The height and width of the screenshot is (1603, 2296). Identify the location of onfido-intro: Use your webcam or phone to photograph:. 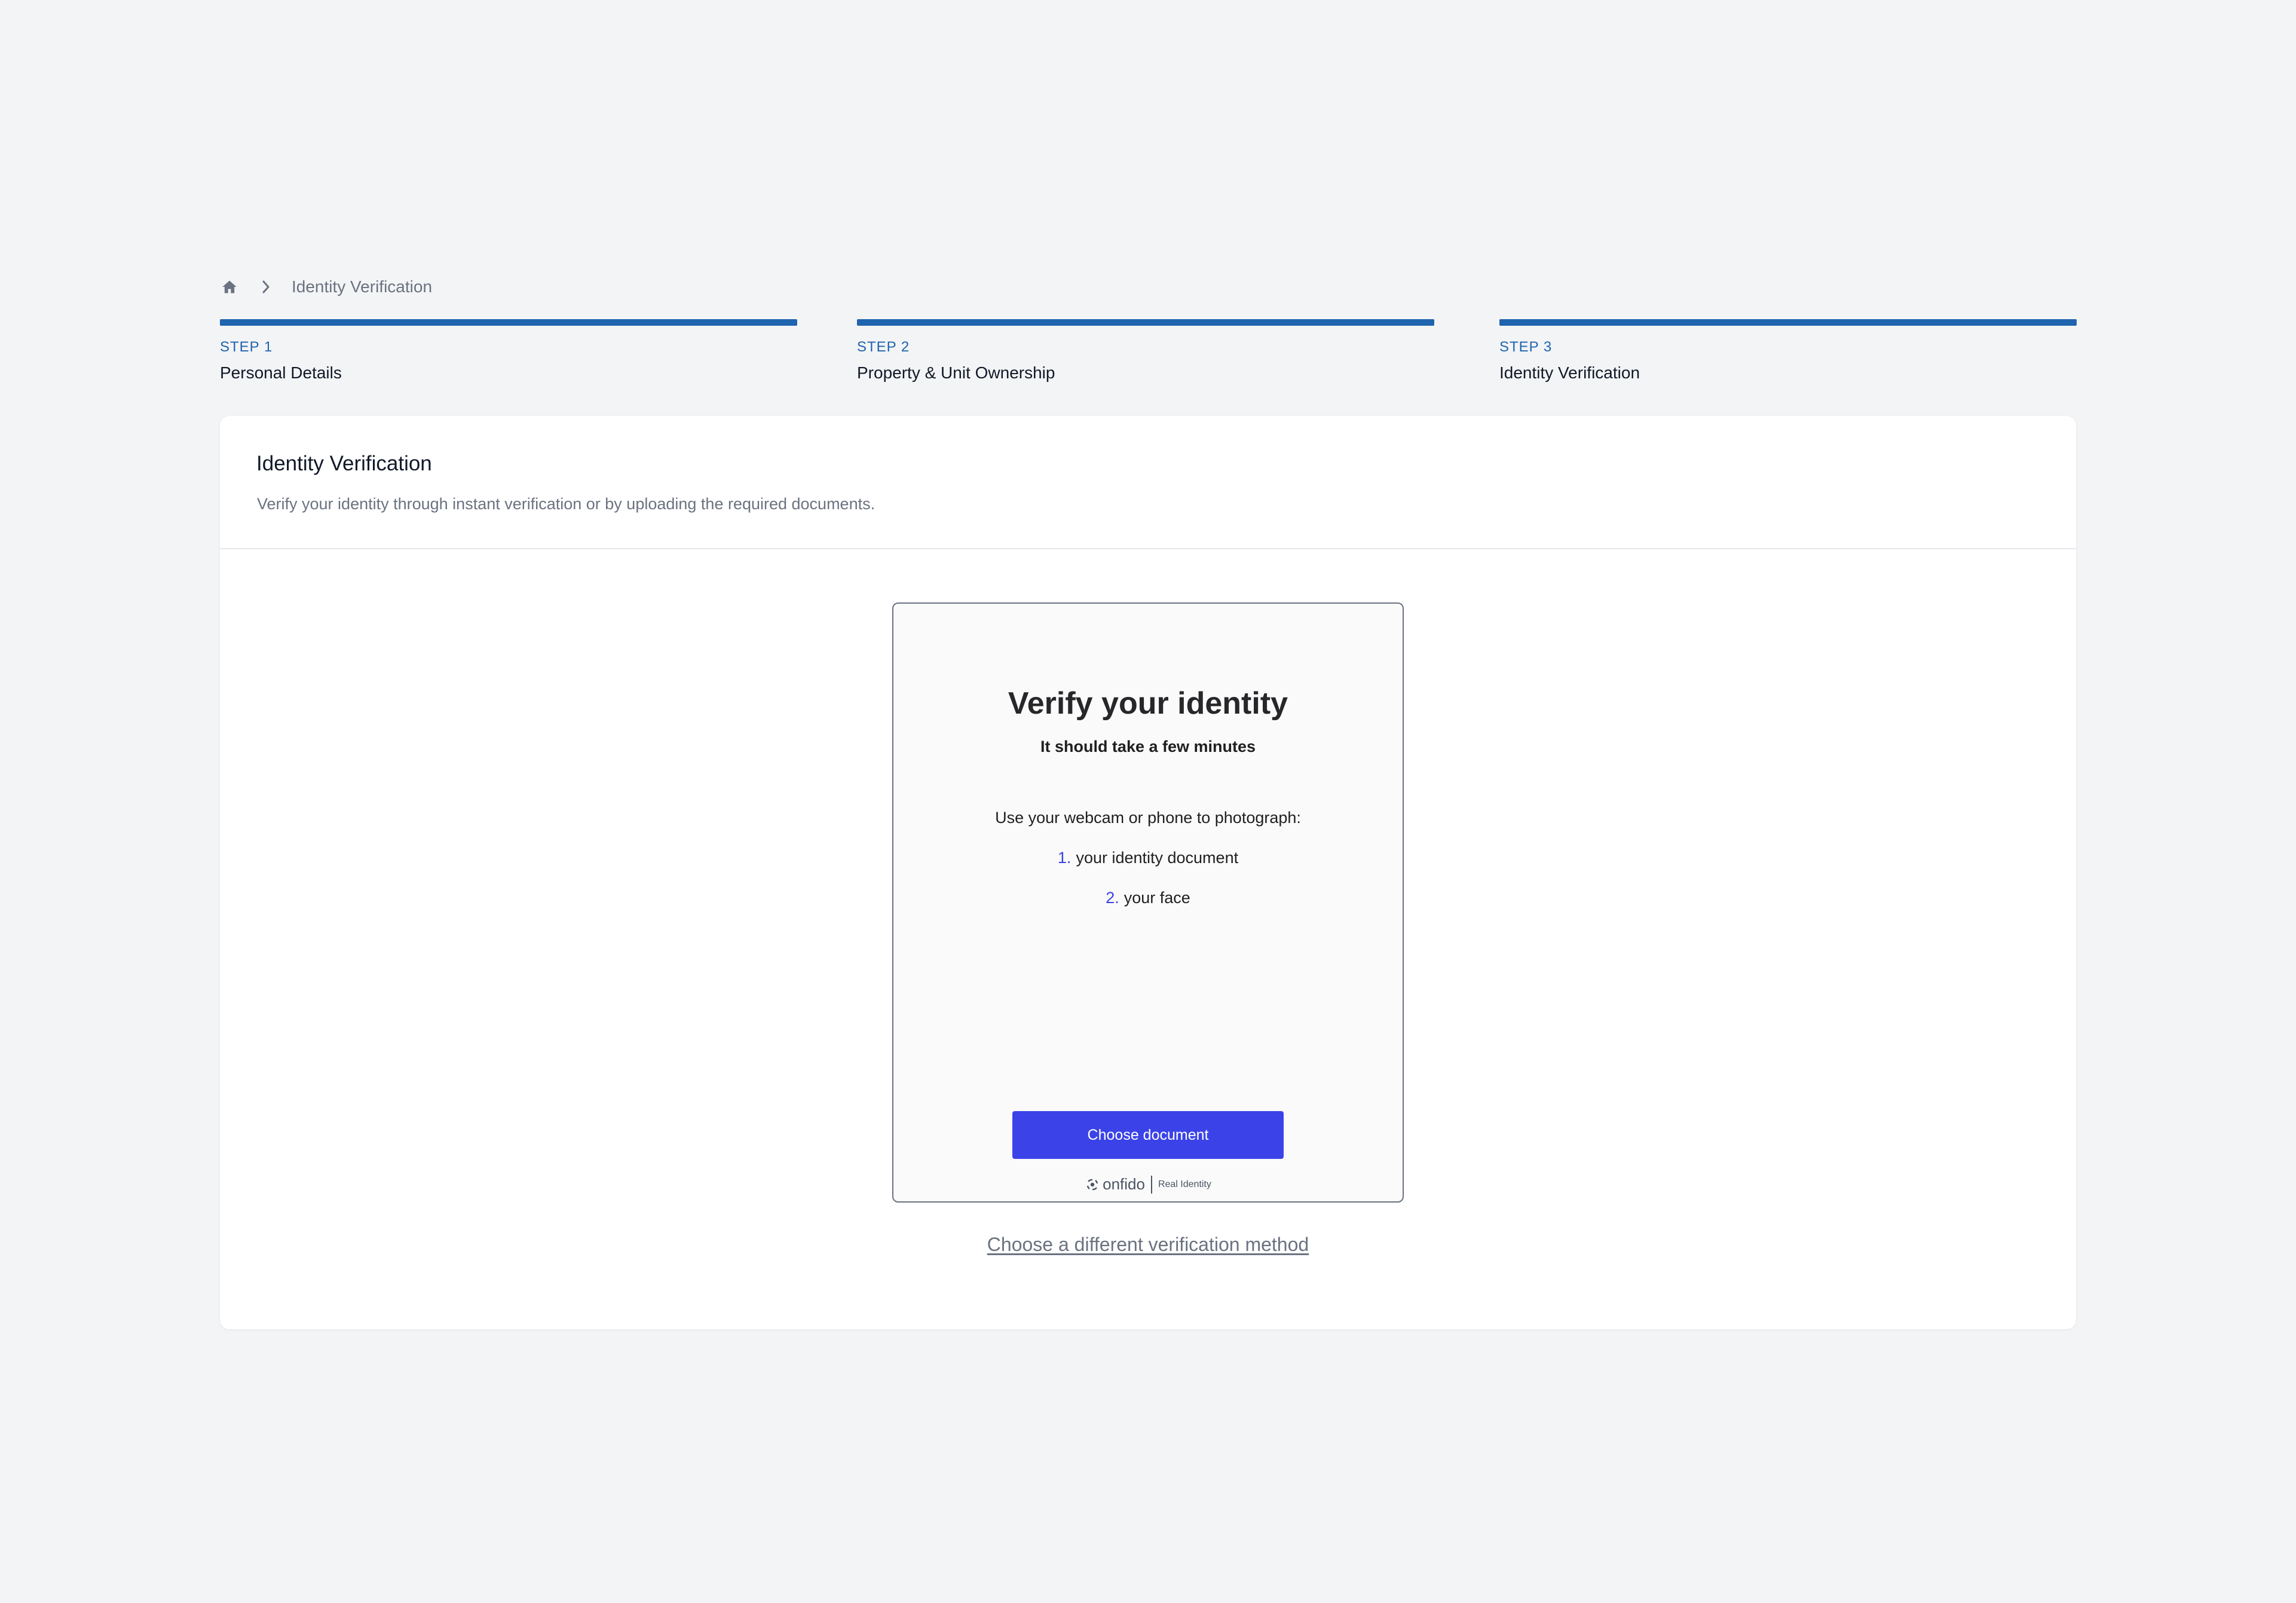
(1148, 818).